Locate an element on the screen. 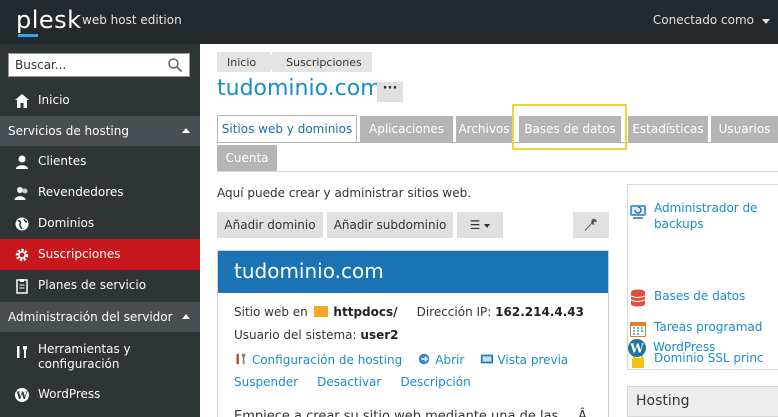 This screenshot has width=778, height=417. sidebar-item-label: Inicio is located at coordinates (54, 100).